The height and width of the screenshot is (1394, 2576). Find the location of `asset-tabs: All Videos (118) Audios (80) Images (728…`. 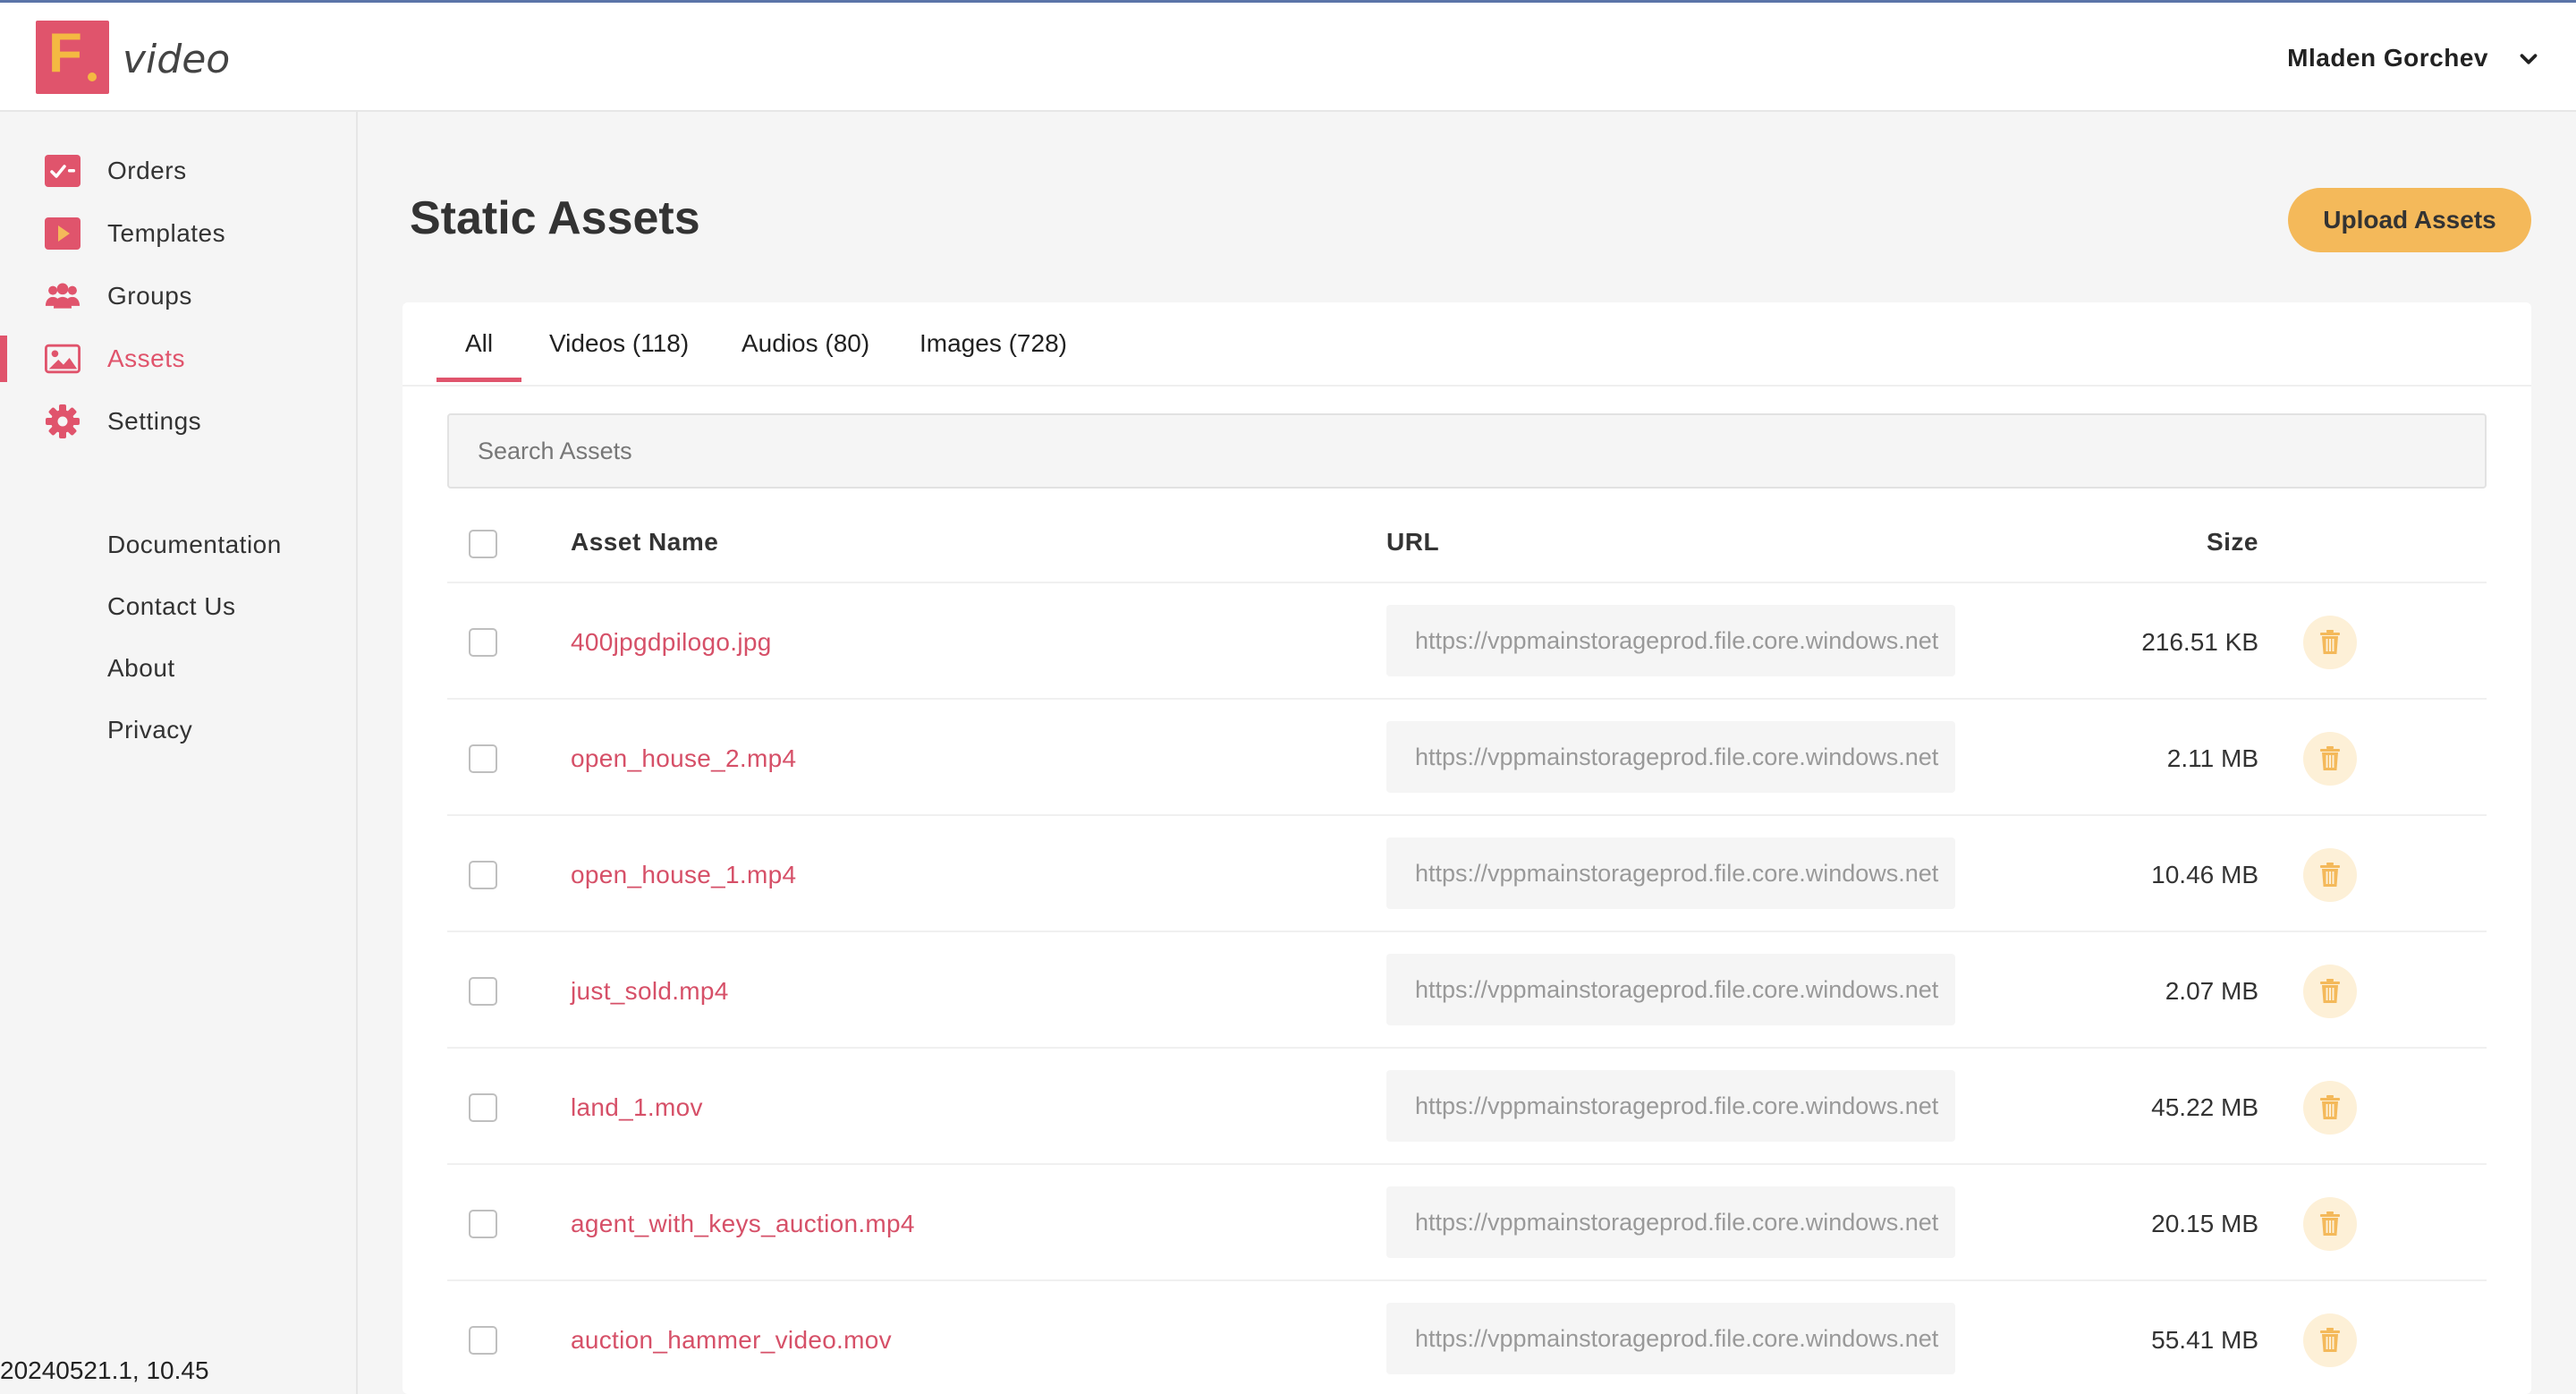

asset-tabs: All Videos (118) Audios (80) Images (728… is located at coordinates (1466, 345).